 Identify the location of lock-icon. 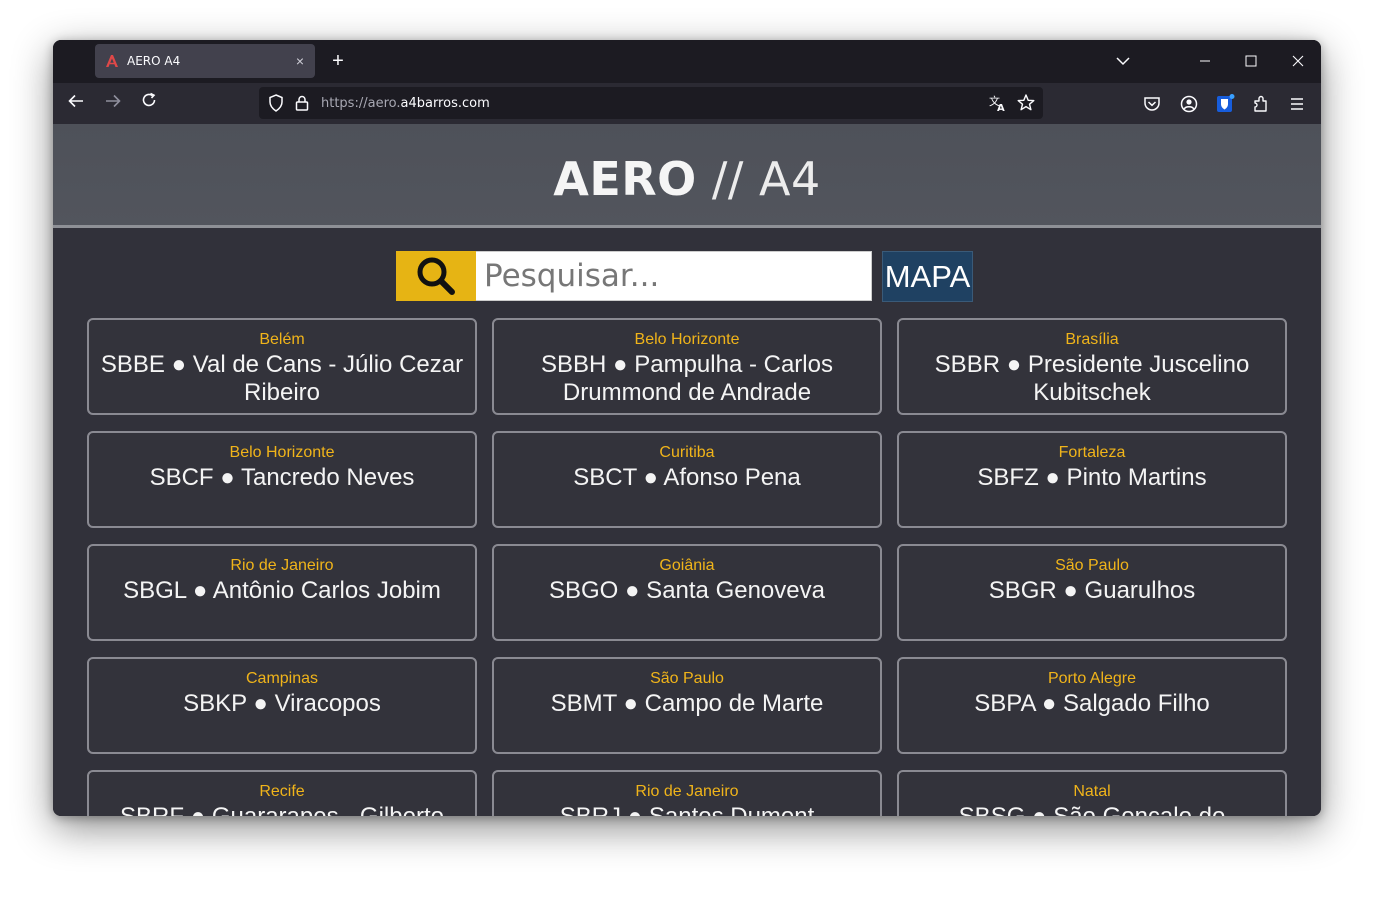
(302, 103).